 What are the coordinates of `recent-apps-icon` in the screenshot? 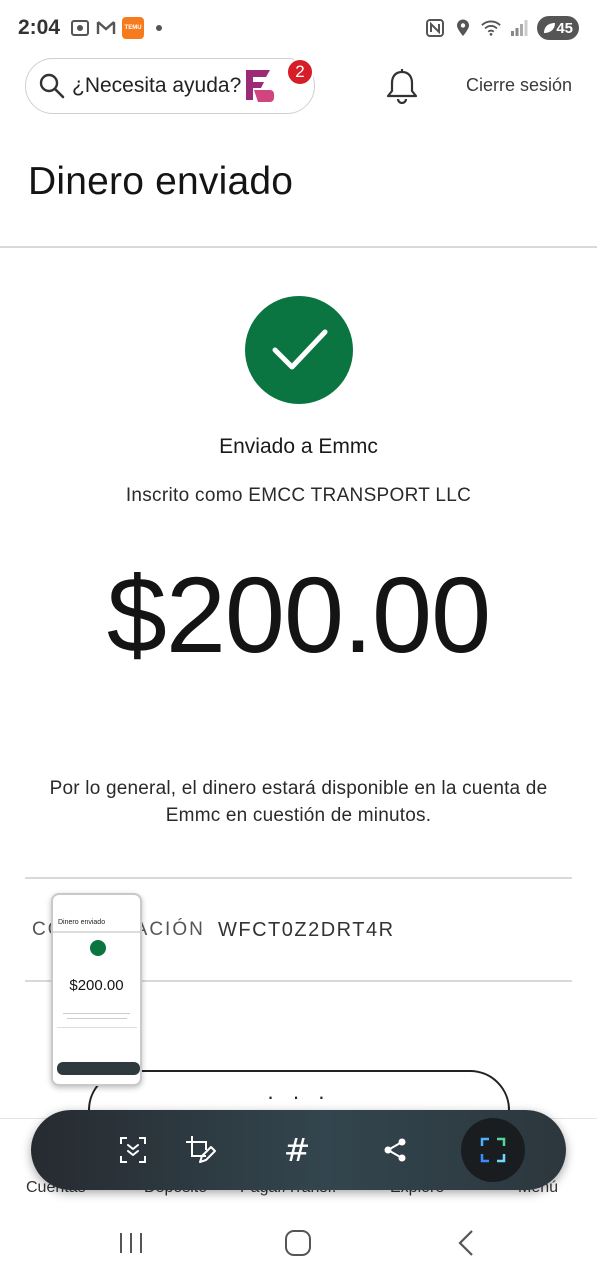 It's located at (131, 1243).